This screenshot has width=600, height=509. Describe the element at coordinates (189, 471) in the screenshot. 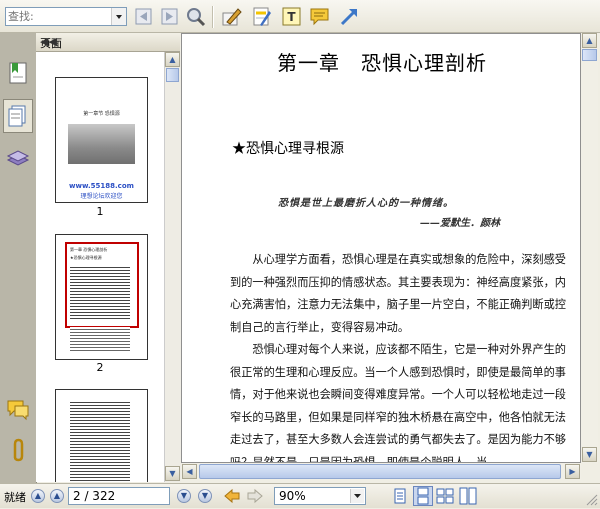

I see `scroll-left-button: ◀` at that location.